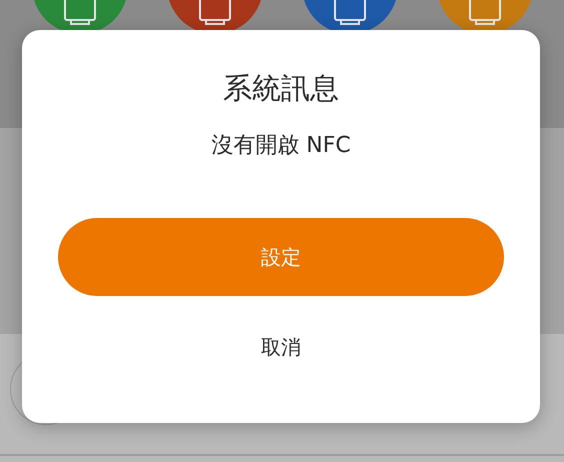  What do you see at coordinates (281, 146) in the screenshot?
I see `dialog-message: 沒有開啟 NFC` at bounding box center [281, 146].